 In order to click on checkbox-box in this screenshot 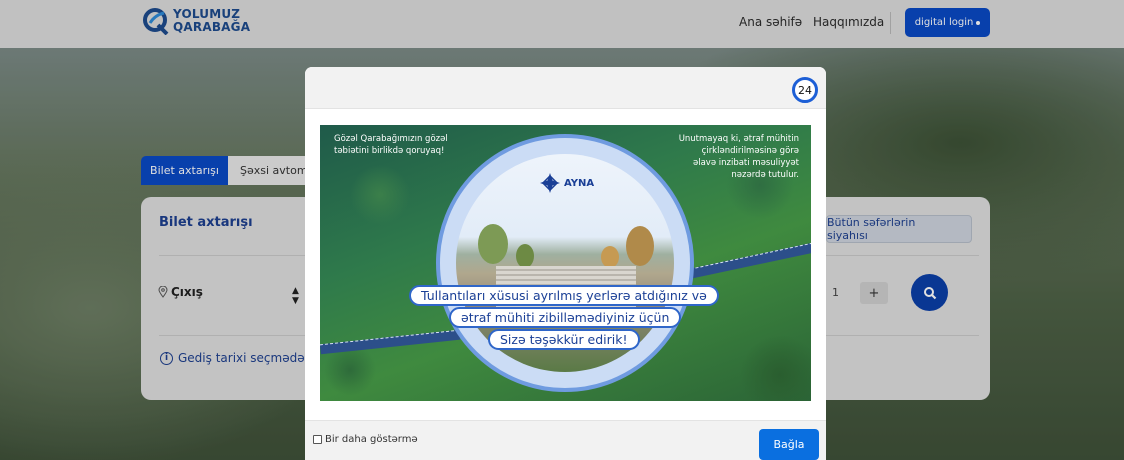, I will do `click(317, 439)`.